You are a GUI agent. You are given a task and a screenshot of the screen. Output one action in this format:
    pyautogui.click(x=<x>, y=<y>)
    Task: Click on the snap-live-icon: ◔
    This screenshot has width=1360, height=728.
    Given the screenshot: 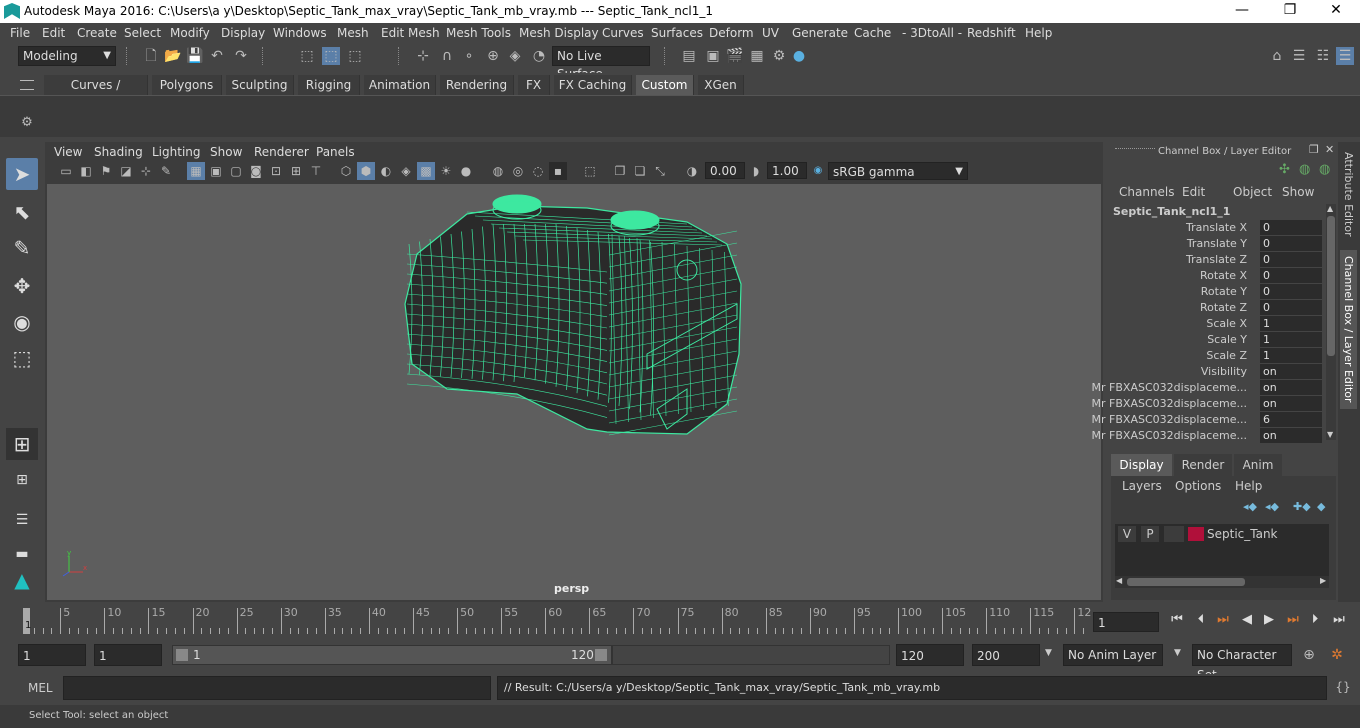 What is the action you would take?
    pyautogui.click(x=539, y=56)
    